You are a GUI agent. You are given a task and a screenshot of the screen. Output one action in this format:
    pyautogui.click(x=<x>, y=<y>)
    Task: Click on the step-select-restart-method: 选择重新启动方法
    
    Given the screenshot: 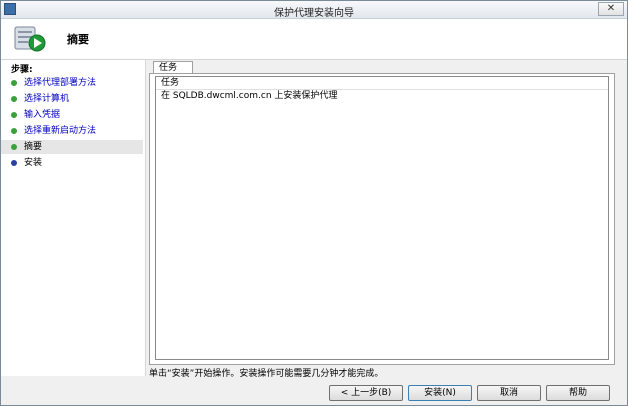 What is the action you would take?
    pyautogui.click(x=72, y=131)
    